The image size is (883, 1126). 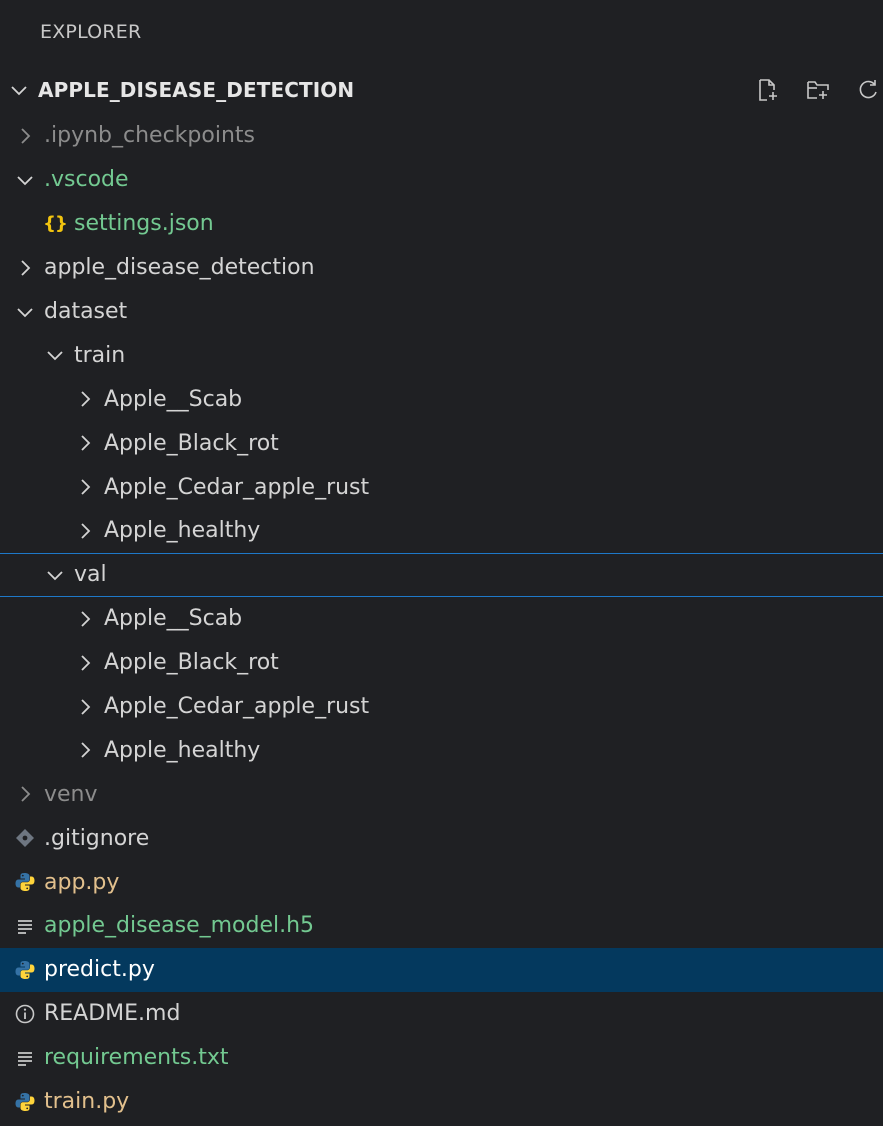 I want to click on tree-item-label: predict.py, so click(x=99, y=970).